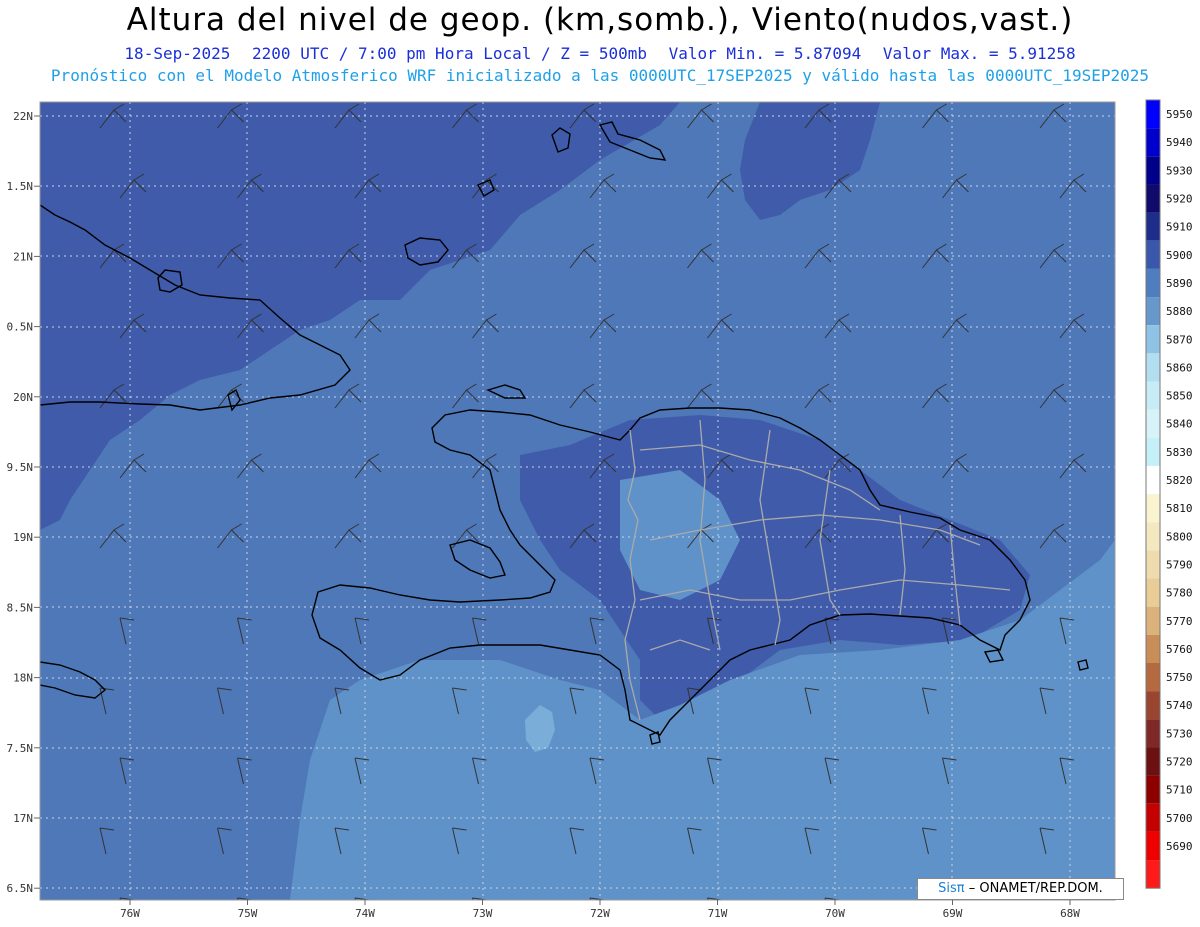  I want to click on colorbar-label: 5950, so click(1179, 114).